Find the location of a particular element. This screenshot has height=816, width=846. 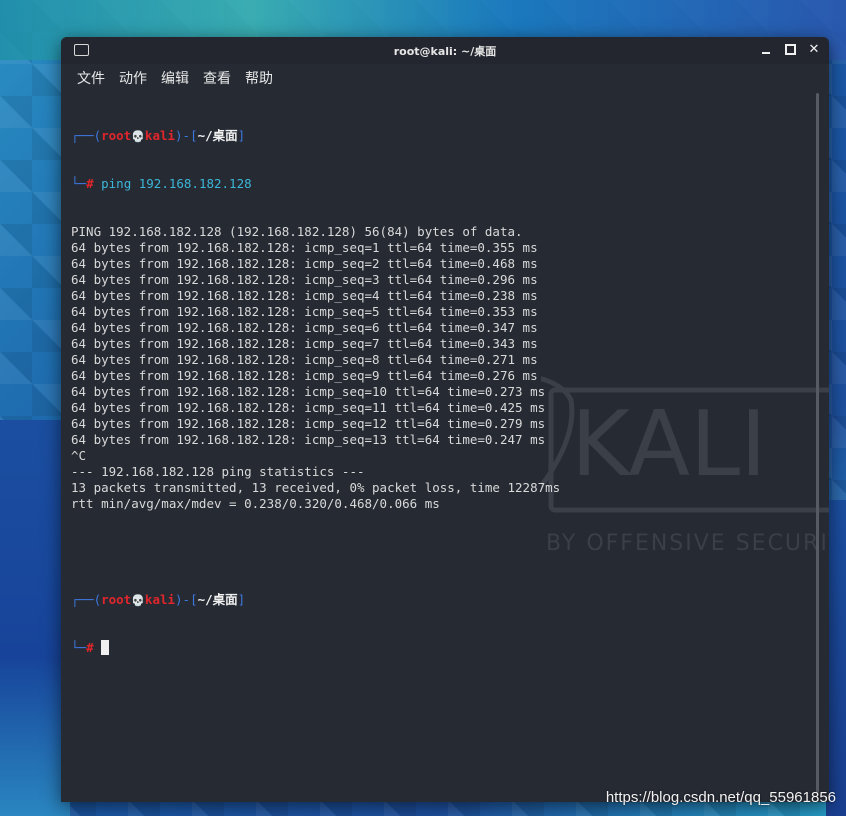

close-icon: ✕ is located at coordinates (814, 49).